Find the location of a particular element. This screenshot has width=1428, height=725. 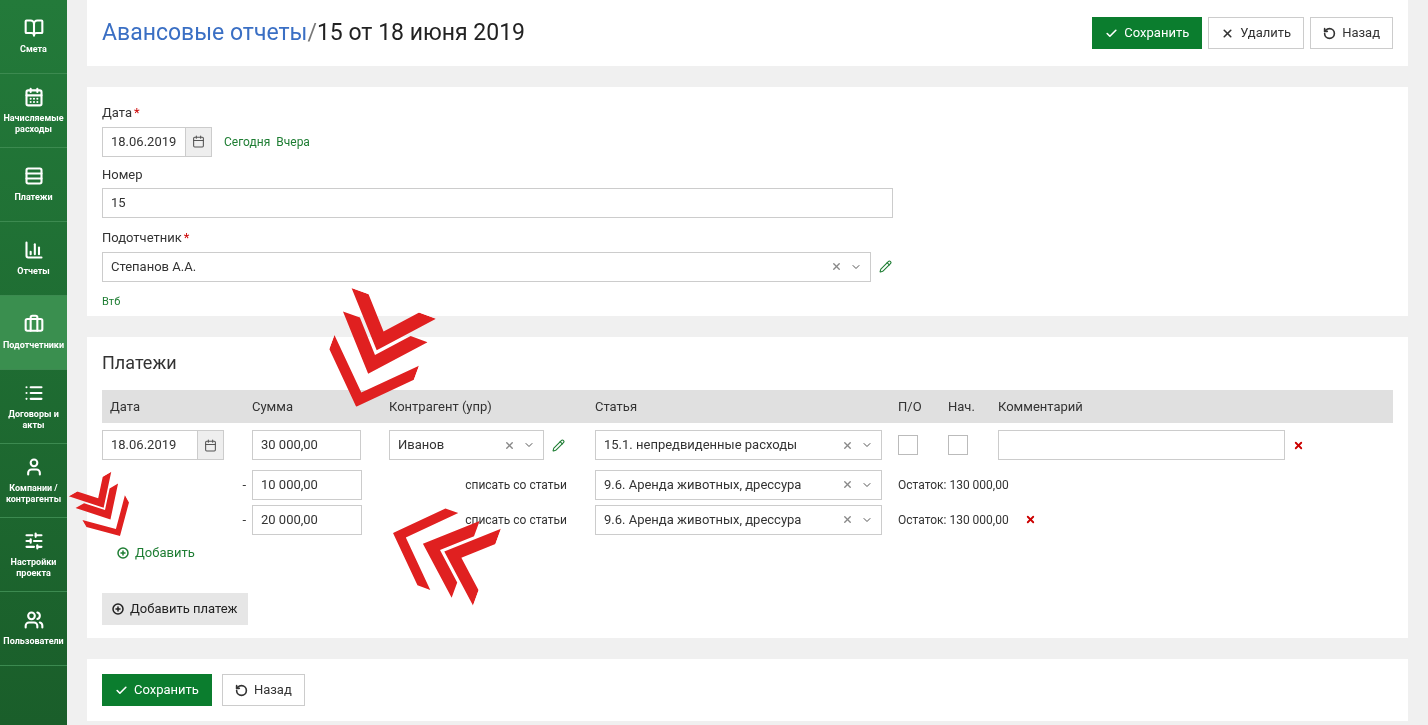

accountable-select: Степанов А.А. is located at coordinates (486, 266).